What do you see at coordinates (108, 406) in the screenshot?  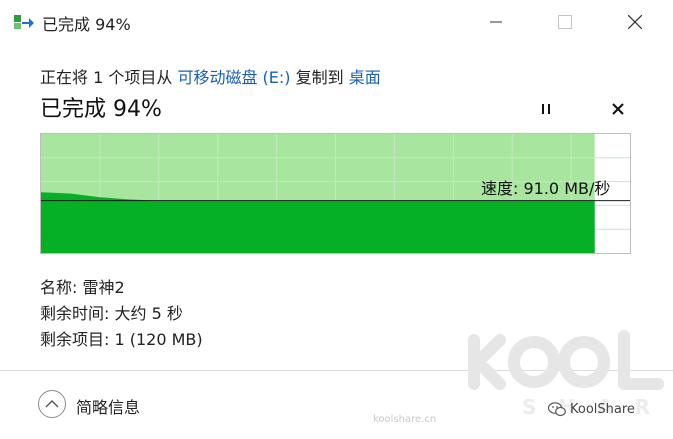 I see `less-info-link: 简略信息` at bounding box center [108, 406].